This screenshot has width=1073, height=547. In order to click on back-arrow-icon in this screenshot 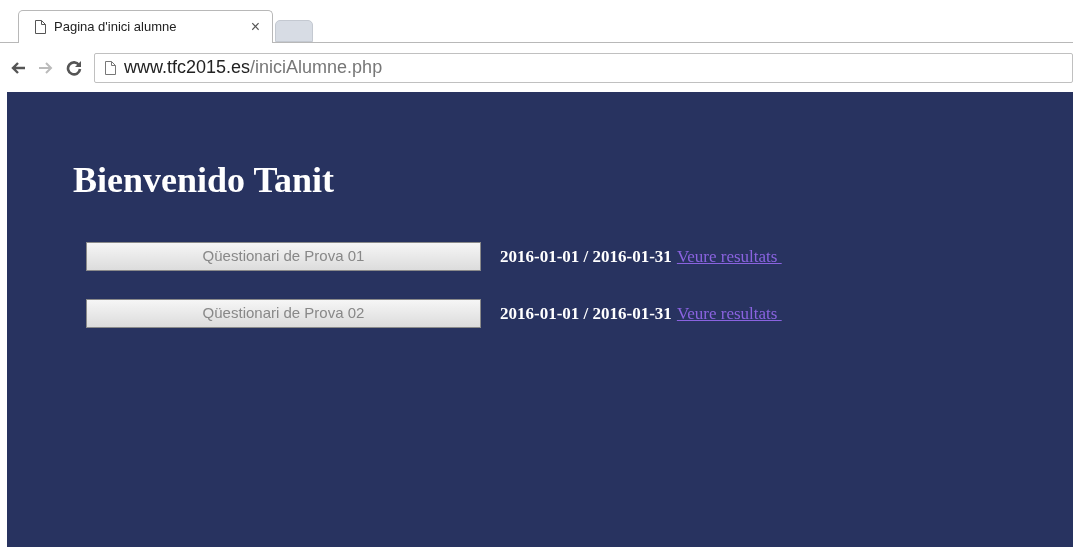, I will do `click(18, 67)`.